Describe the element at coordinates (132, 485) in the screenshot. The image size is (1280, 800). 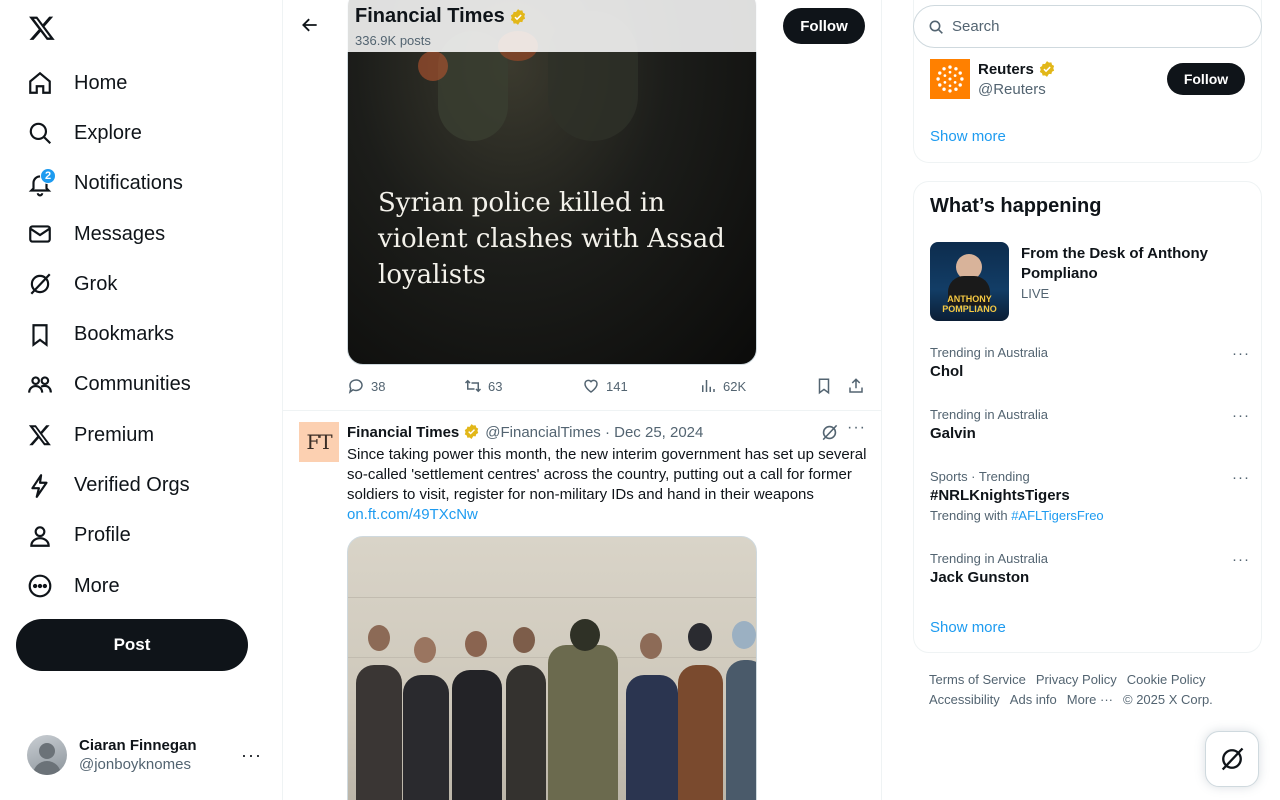
I see `nav-label: Verified Orgs` at that location.